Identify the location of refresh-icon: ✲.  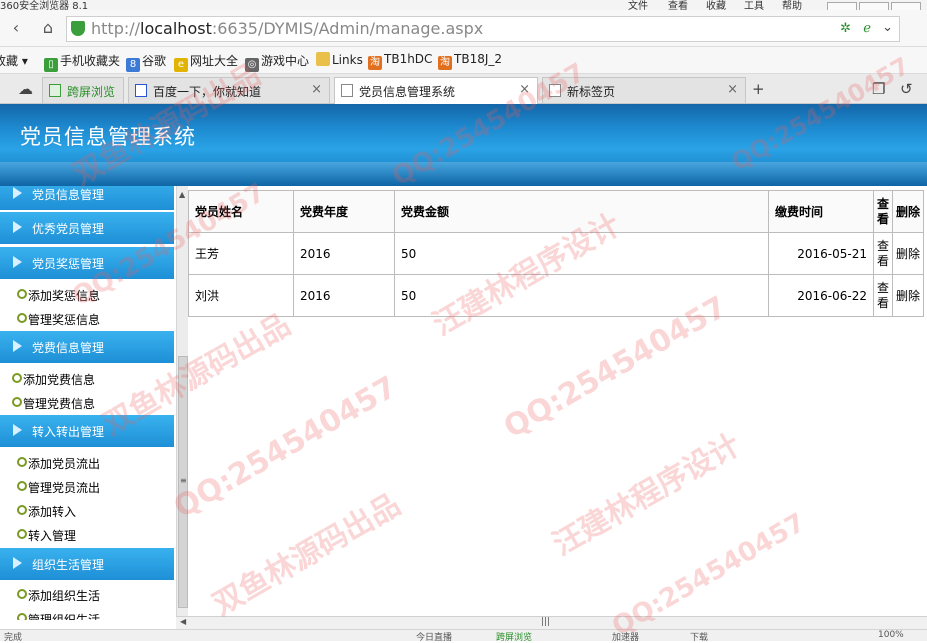
(845, 28).